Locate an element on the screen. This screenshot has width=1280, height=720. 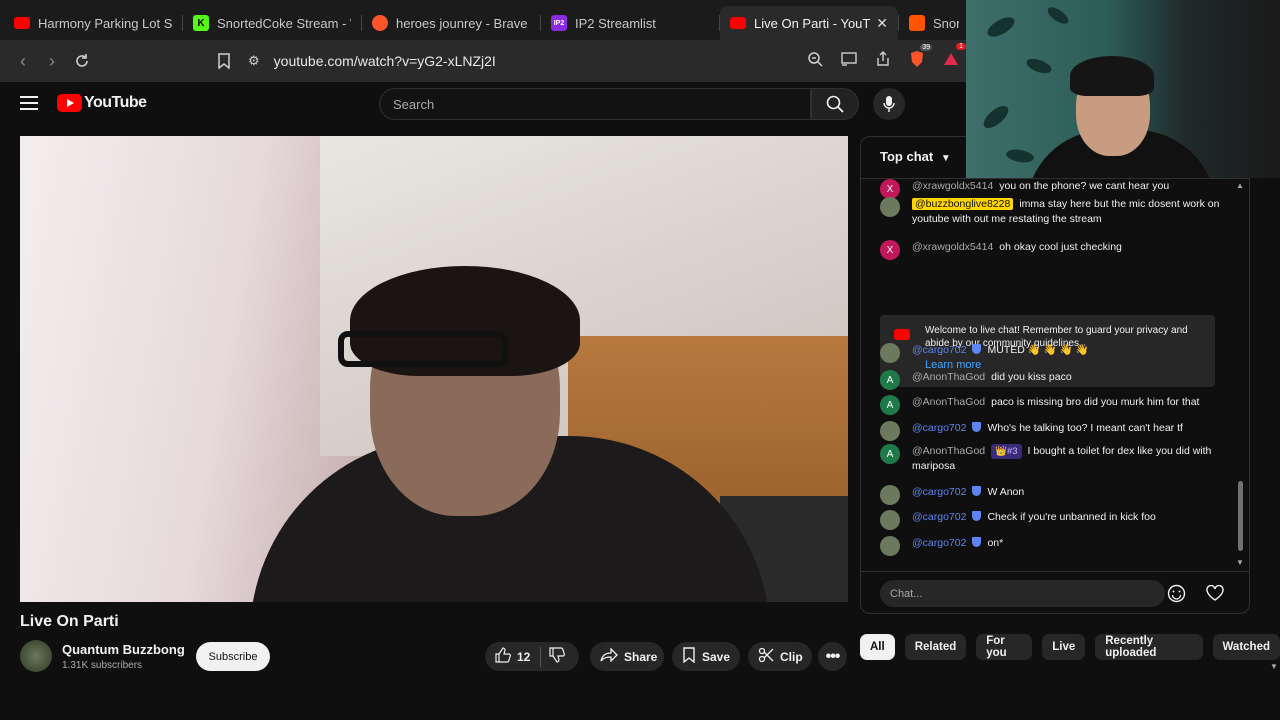
chip-recently-uploaded: Recently uploaded is located at coordinates (1149, 647).